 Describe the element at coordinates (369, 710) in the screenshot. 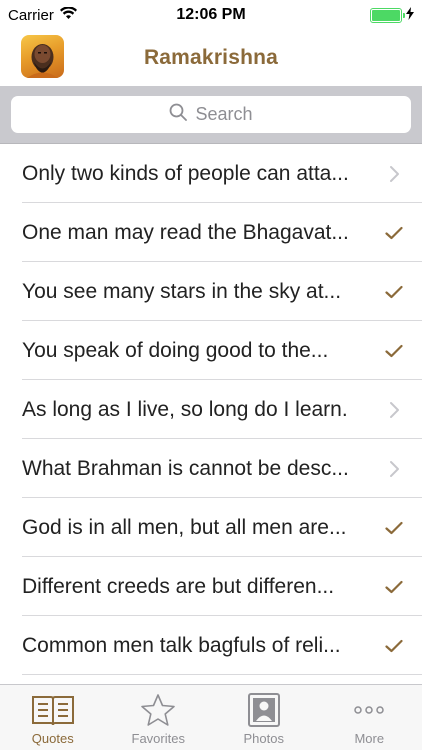

I see `more-icon` at that location.